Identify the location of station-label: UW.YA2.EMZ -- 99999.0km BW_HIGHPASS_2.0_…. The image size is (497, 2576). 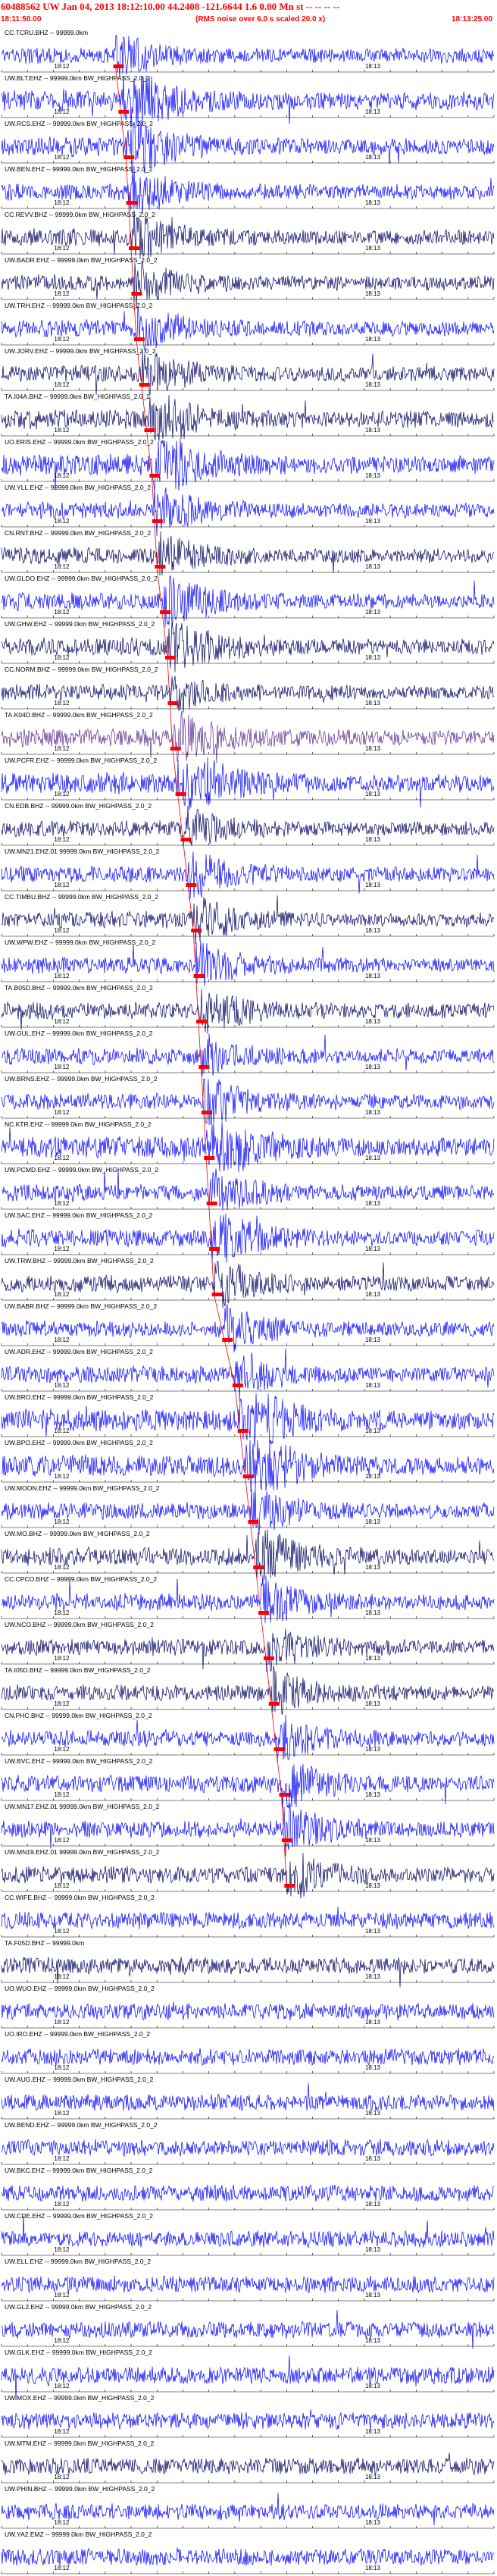
(78, 2534).